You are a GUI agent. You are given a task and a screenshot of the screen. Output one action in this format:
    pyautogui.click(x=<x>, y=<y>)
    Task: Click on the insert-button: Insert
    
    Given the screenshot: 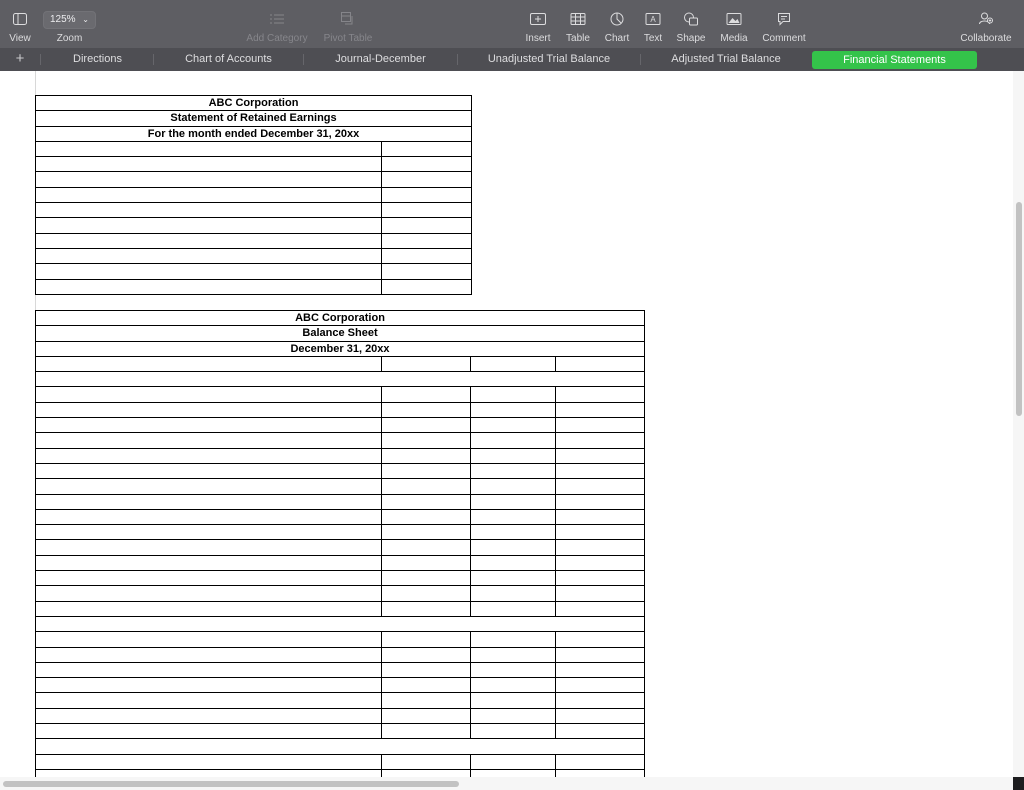 What is the action you would take?
    pyautogui.click(x=538, y=24)
    